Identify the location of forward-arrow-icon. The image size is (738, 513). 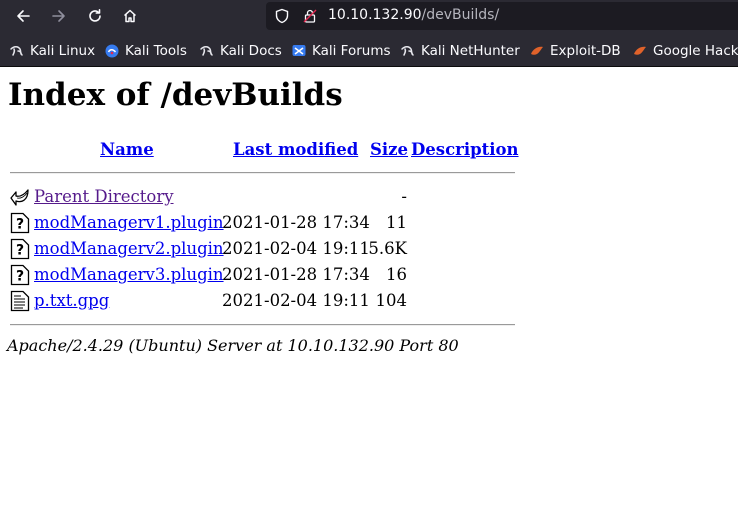
(58, 16).